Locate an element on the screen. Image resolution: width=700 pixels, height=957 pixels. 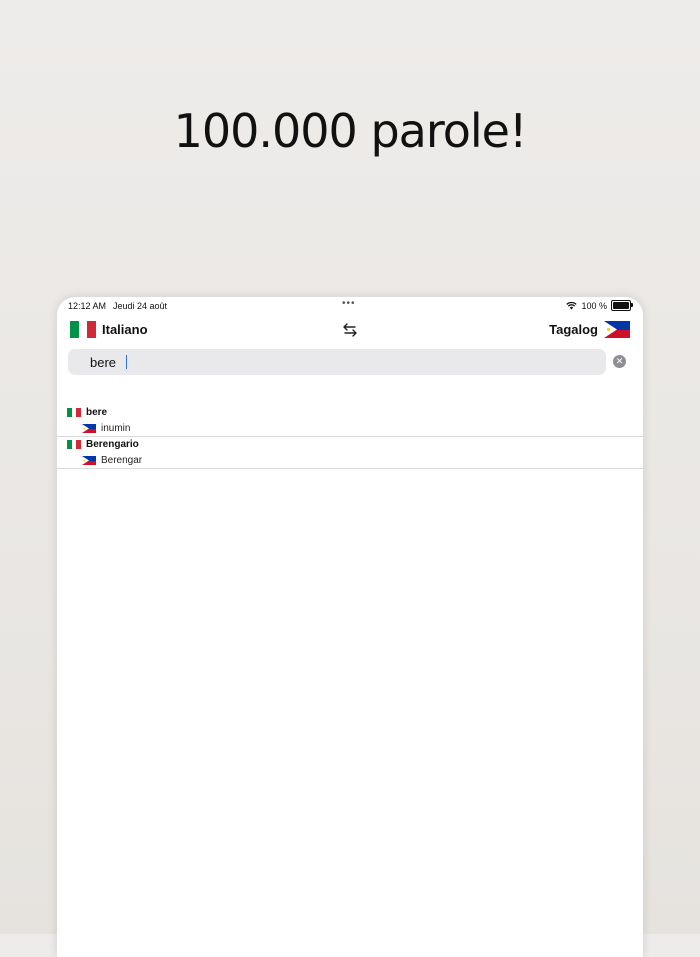
status-date: Jeudi 24 août is located at coordinates (140, 306).